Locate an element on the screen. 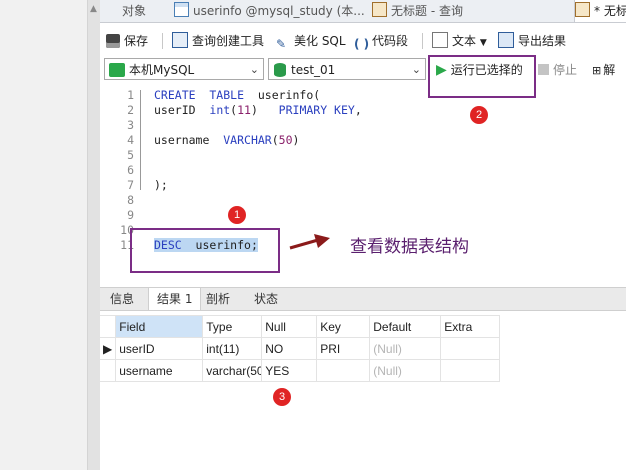 This screenshot has width=626, height=470. column-header: Null is located at coordinates (289, 326).